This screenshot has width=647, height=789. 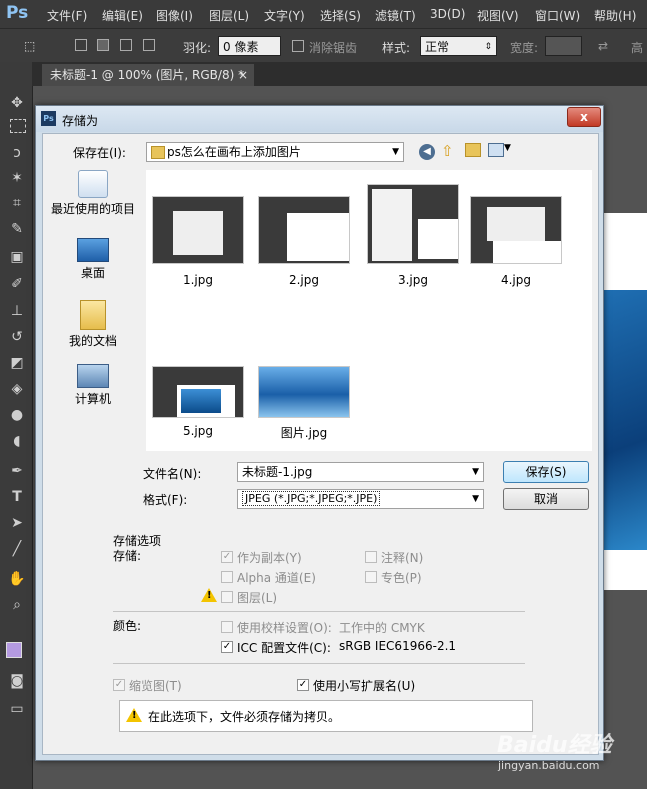 What do you see at coordinates (475, 472) in the screenshot?
I see `chevron-down-icon: ▼` at bounding box center [475, 472].